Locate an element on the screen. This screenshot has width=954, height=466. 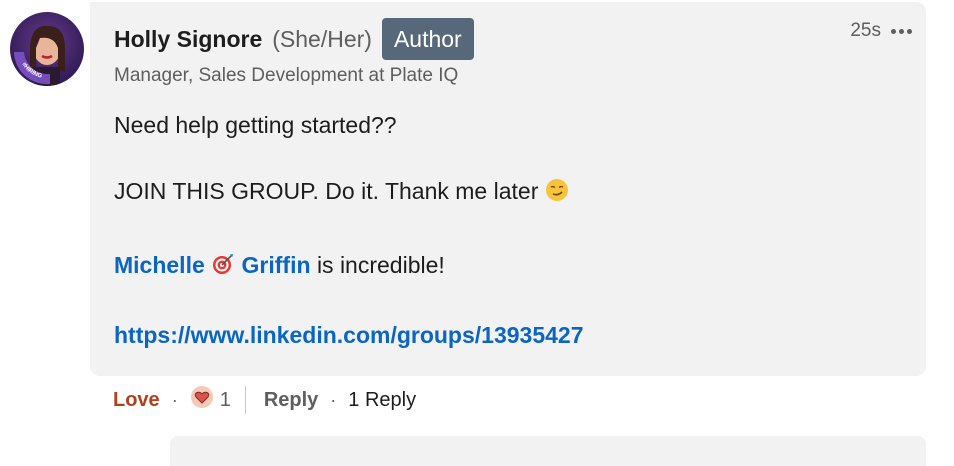
author-badge: Author is located at coordinates (427, 39).